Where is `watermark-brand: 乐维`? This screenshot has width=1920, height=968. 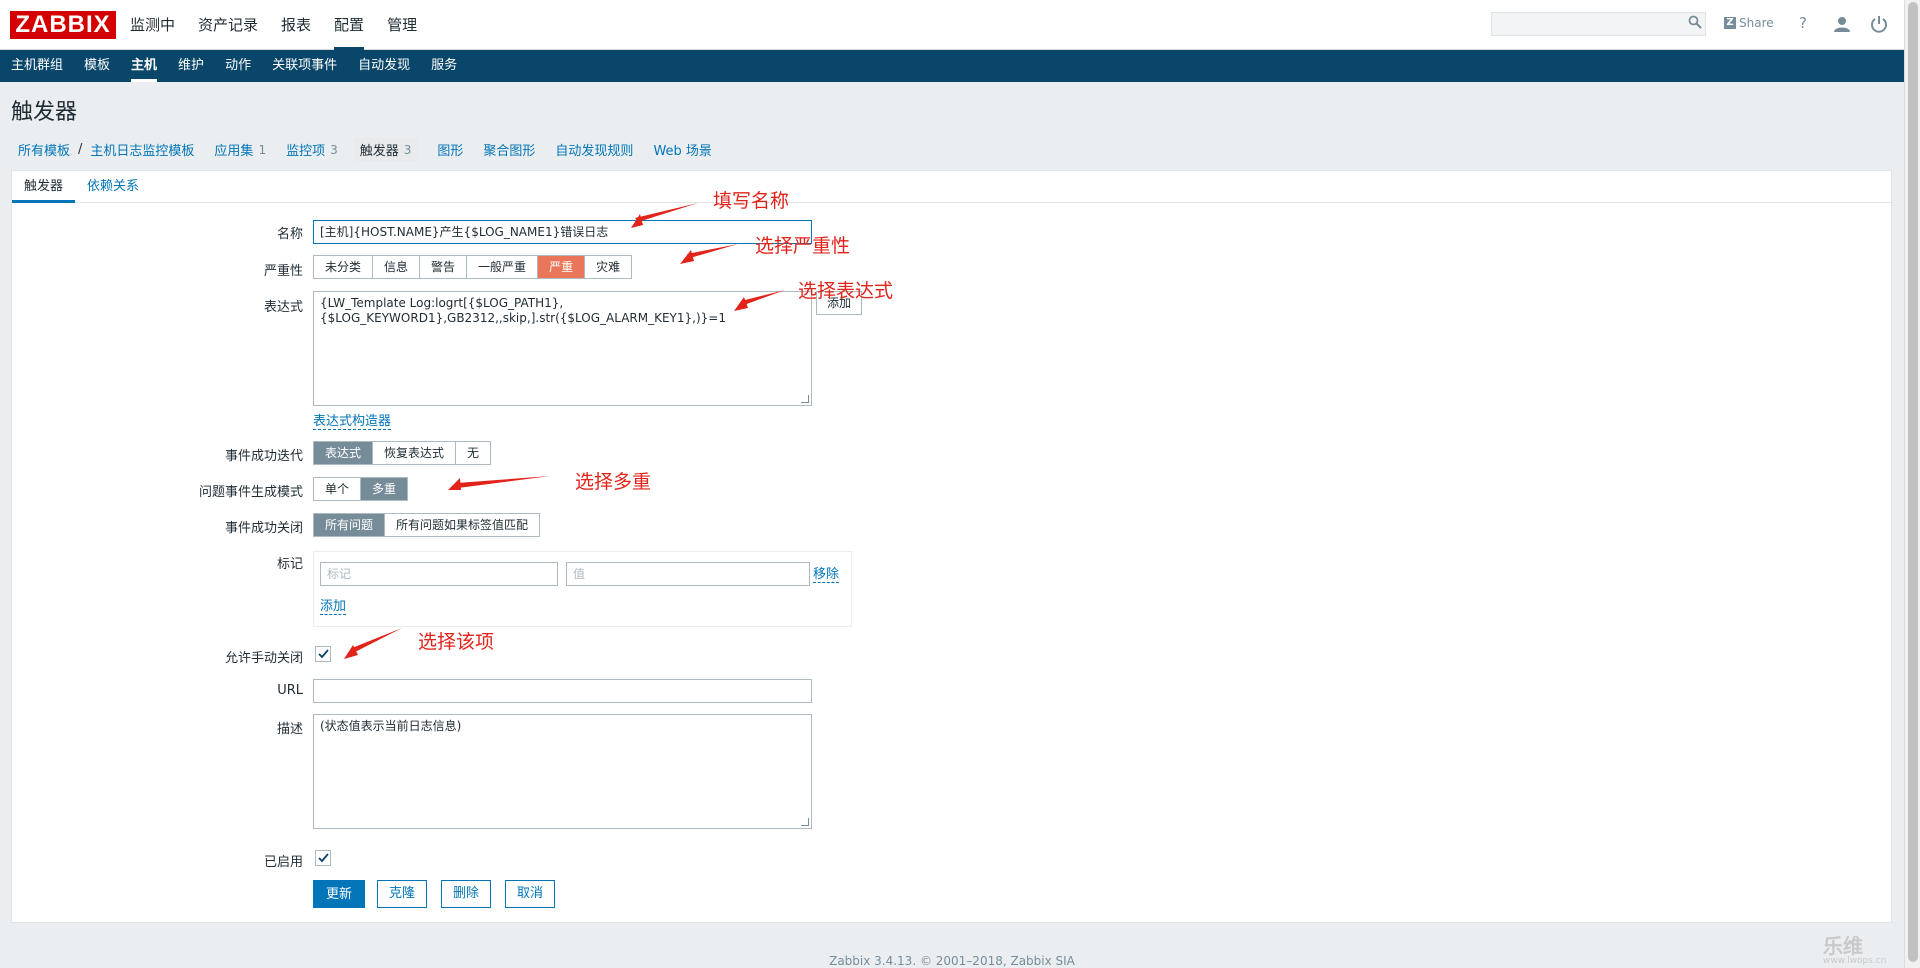 watermark-brand: 乐维 is located at coordinates (1843, 946).